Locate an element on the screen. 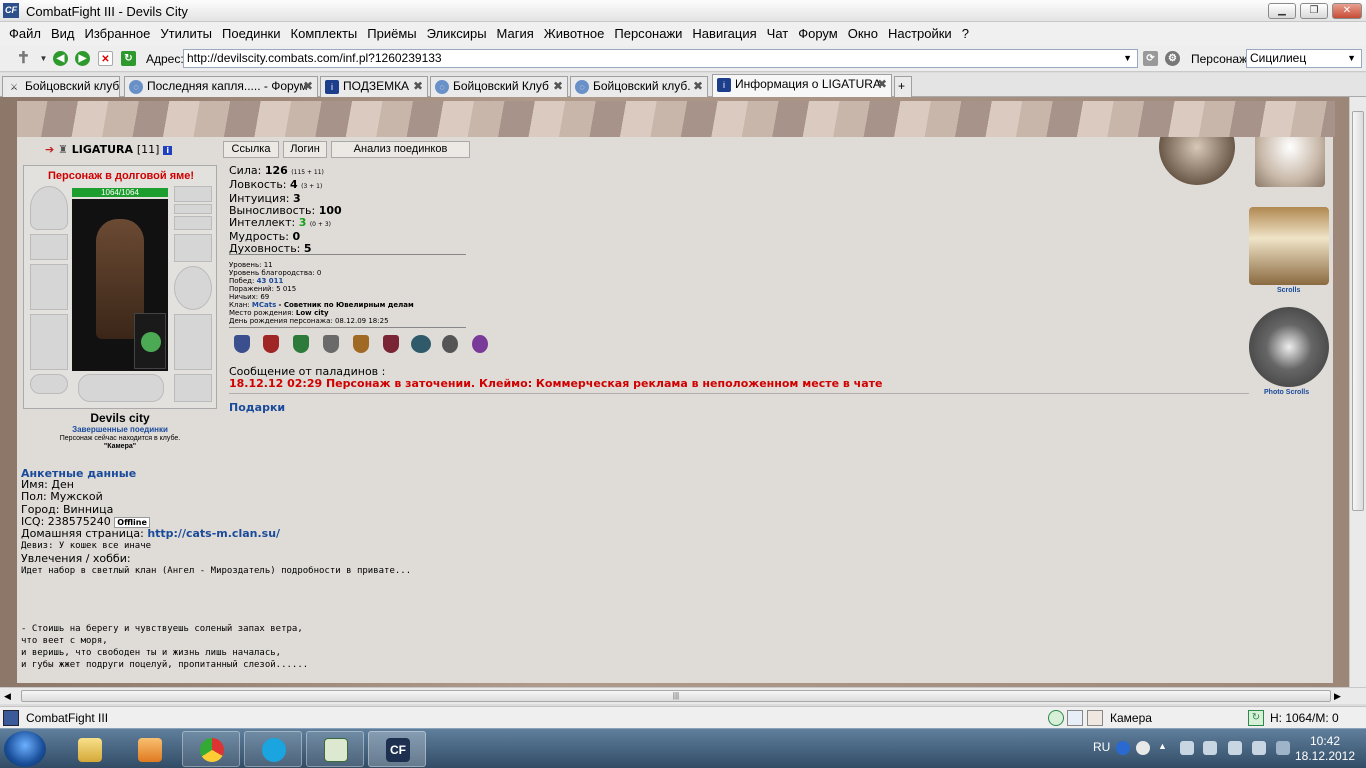 This screenshot has height=768, width=1366. taskbar-skype is located at coordinates (273, 749).